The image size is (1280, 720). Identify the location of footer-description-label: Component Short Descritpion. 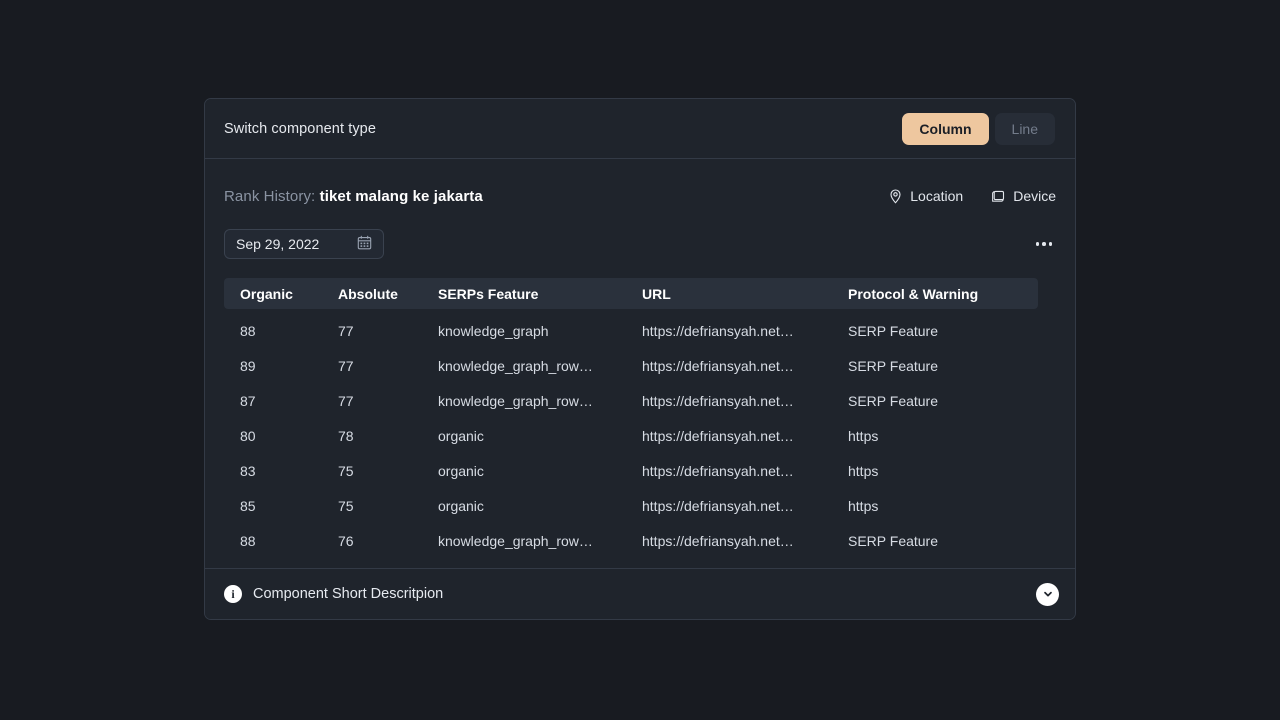
(348, 594).